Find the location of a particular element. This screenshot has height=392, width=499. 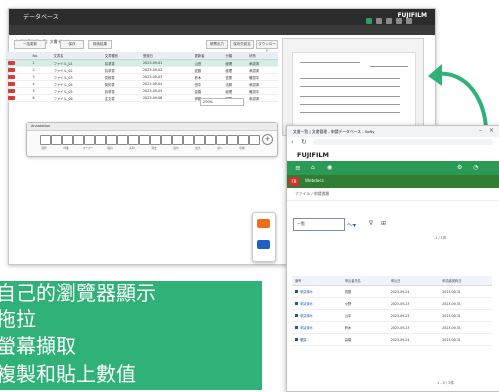

site-header: FUJIFILM is located at coordinates (393, 154).